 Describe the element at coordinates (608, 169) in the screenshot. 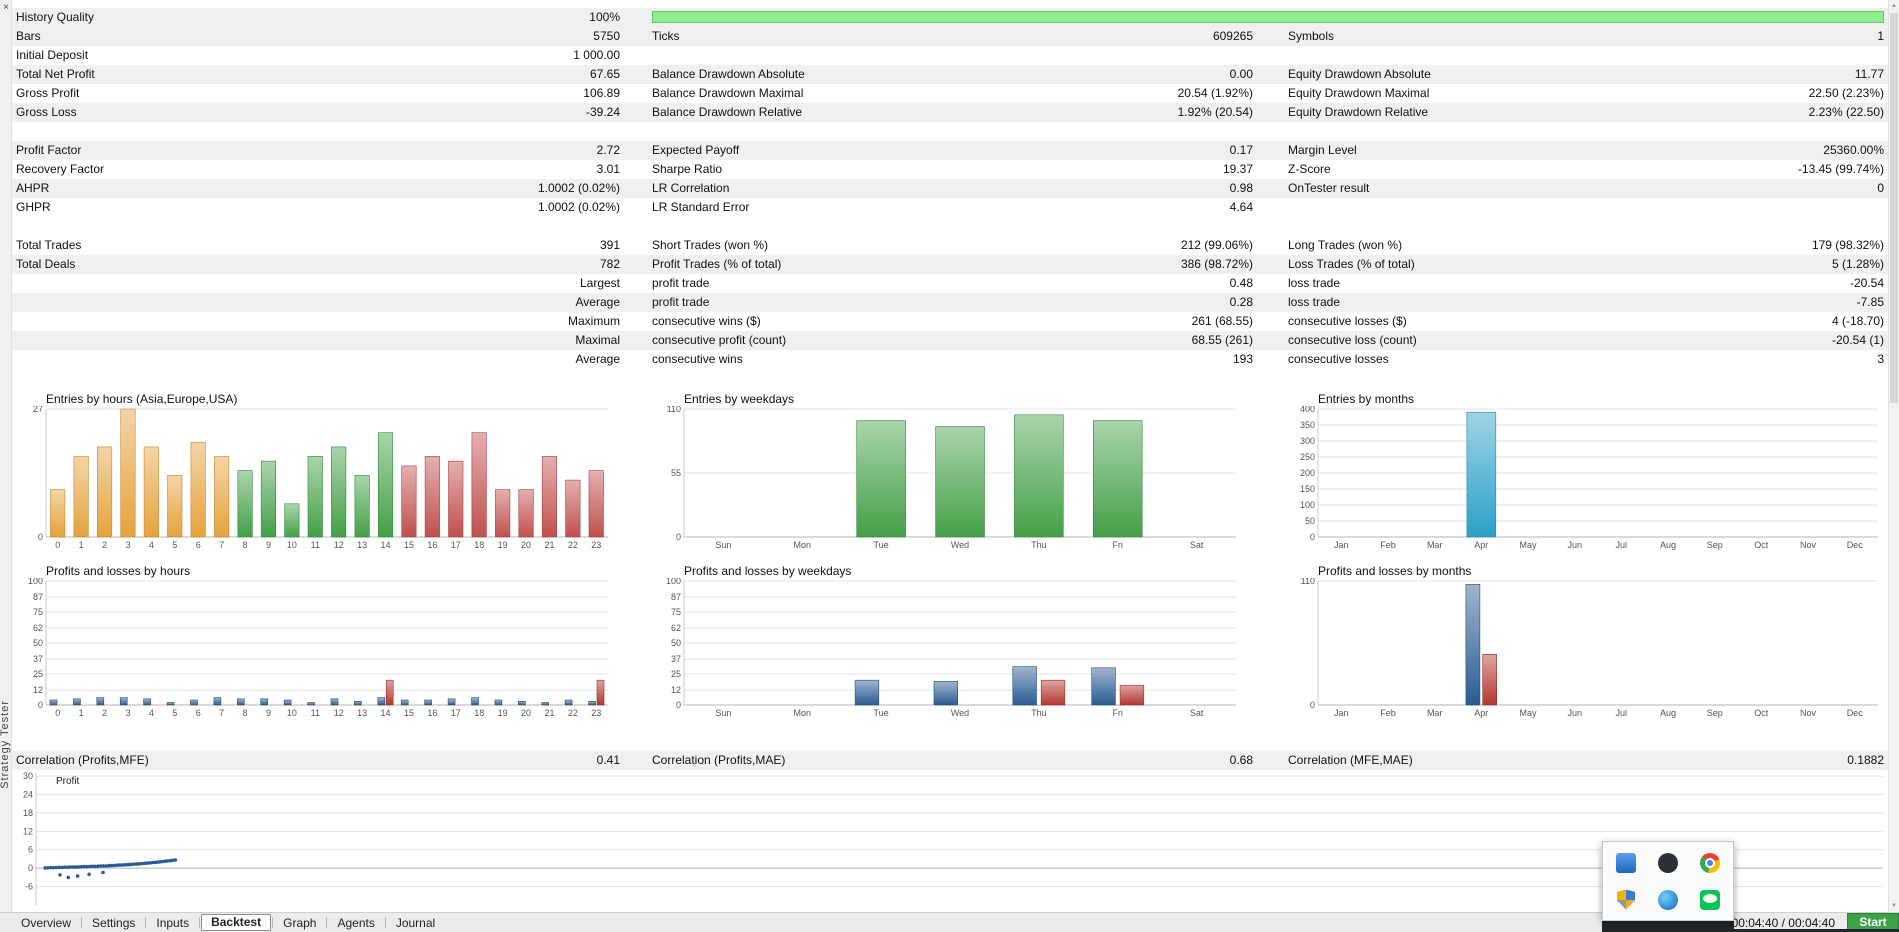

I see `stat-value: 3.01` at that location.